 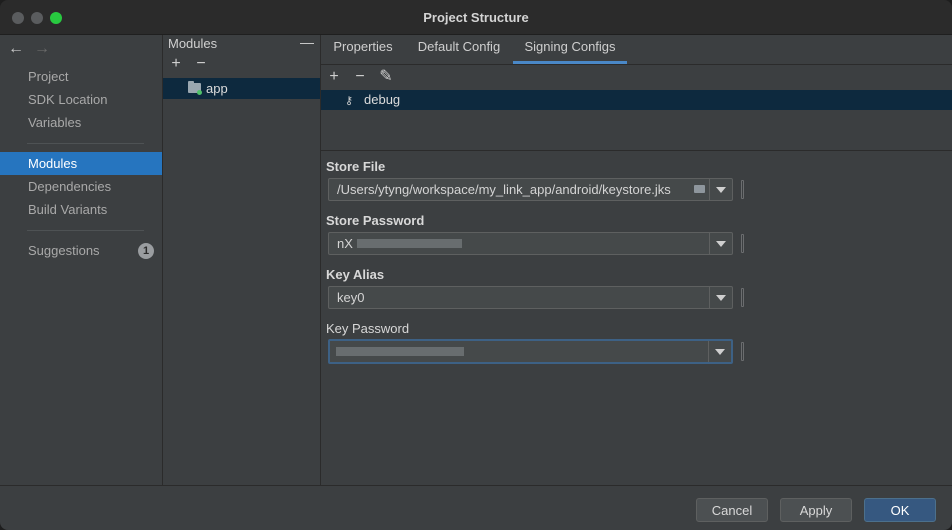 What do you see at coordinates (349, 101) in the screenshot?
I see `key-icon: ⚷` at bounding box center [349, 101].